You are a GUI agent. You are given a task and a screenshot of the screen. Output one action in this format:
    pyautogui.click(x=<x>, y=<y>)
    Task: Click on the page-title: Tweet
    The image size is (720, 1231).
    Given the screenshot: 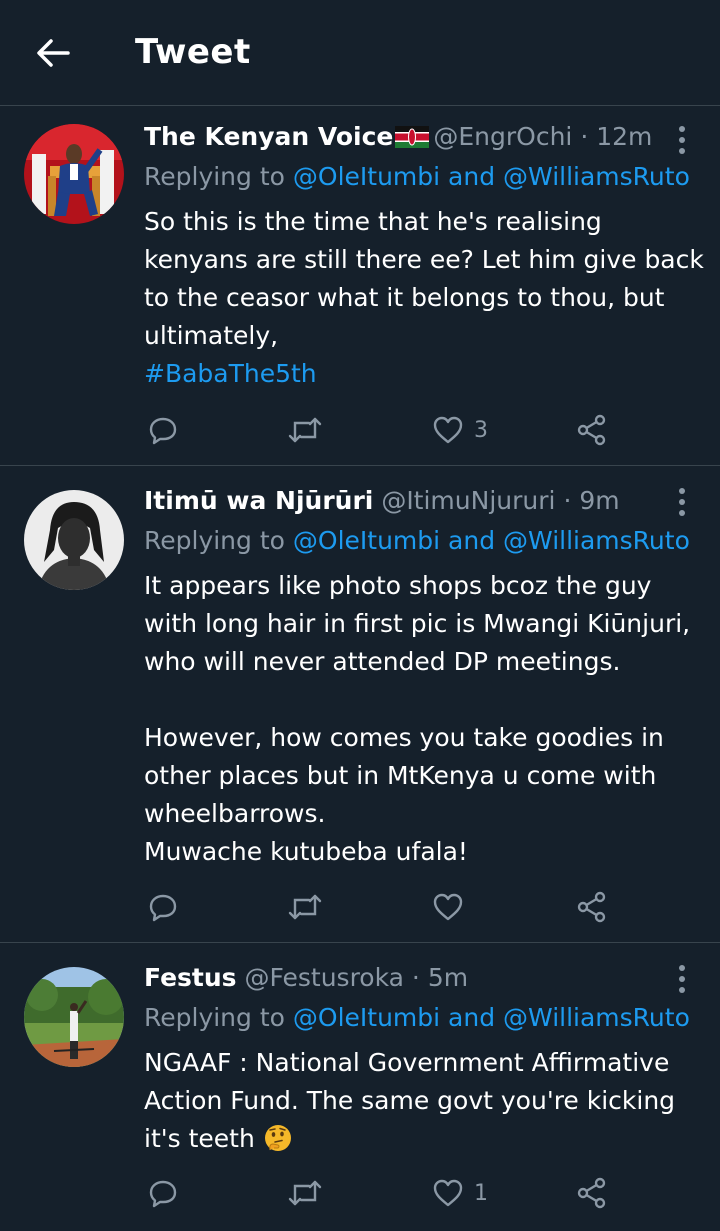 What is the action you would take?
    pyautogui.click(x=193, y=52)
    